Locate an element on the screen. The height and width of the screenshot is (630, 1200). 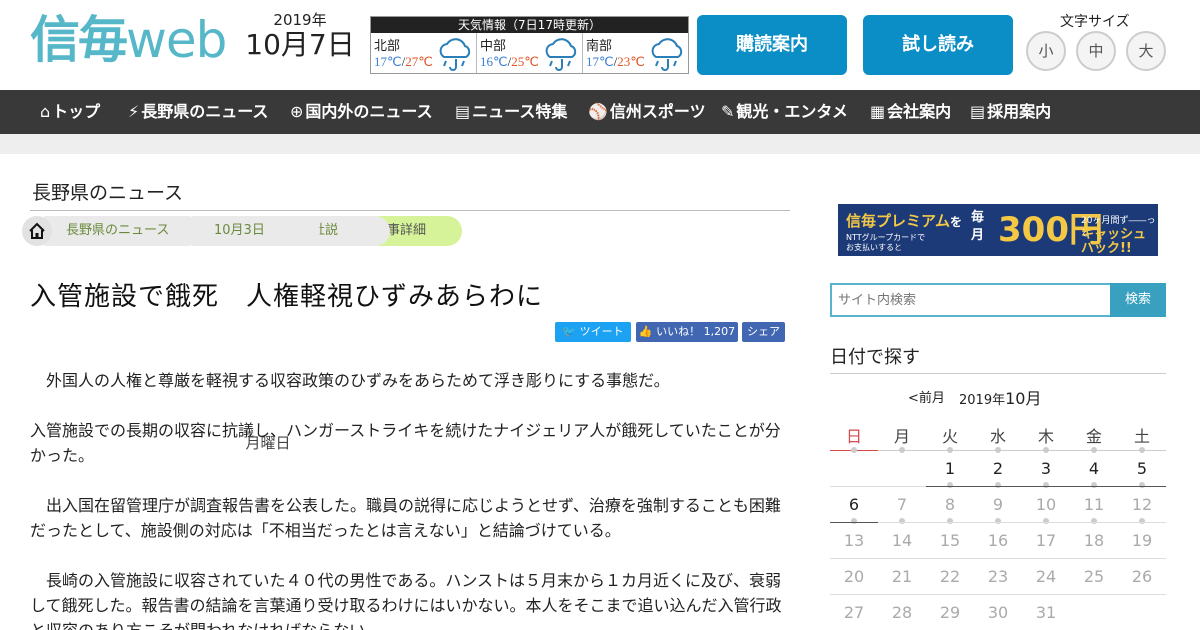
tweet-label: ツイート is located at coordinates (601, 331).